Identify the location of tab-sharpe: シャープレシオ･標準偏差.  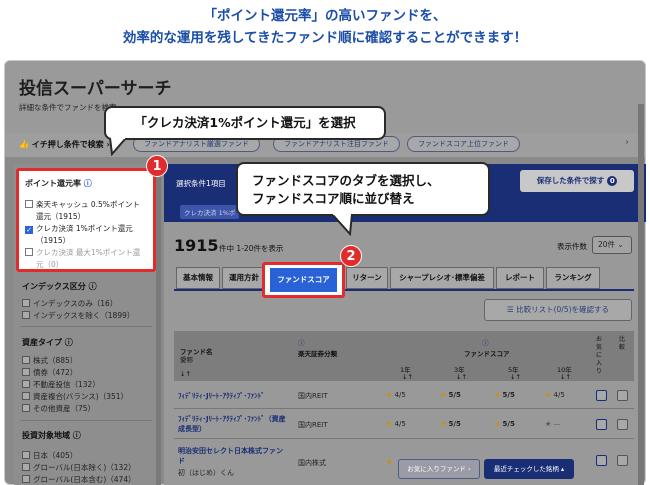
(442, 278).